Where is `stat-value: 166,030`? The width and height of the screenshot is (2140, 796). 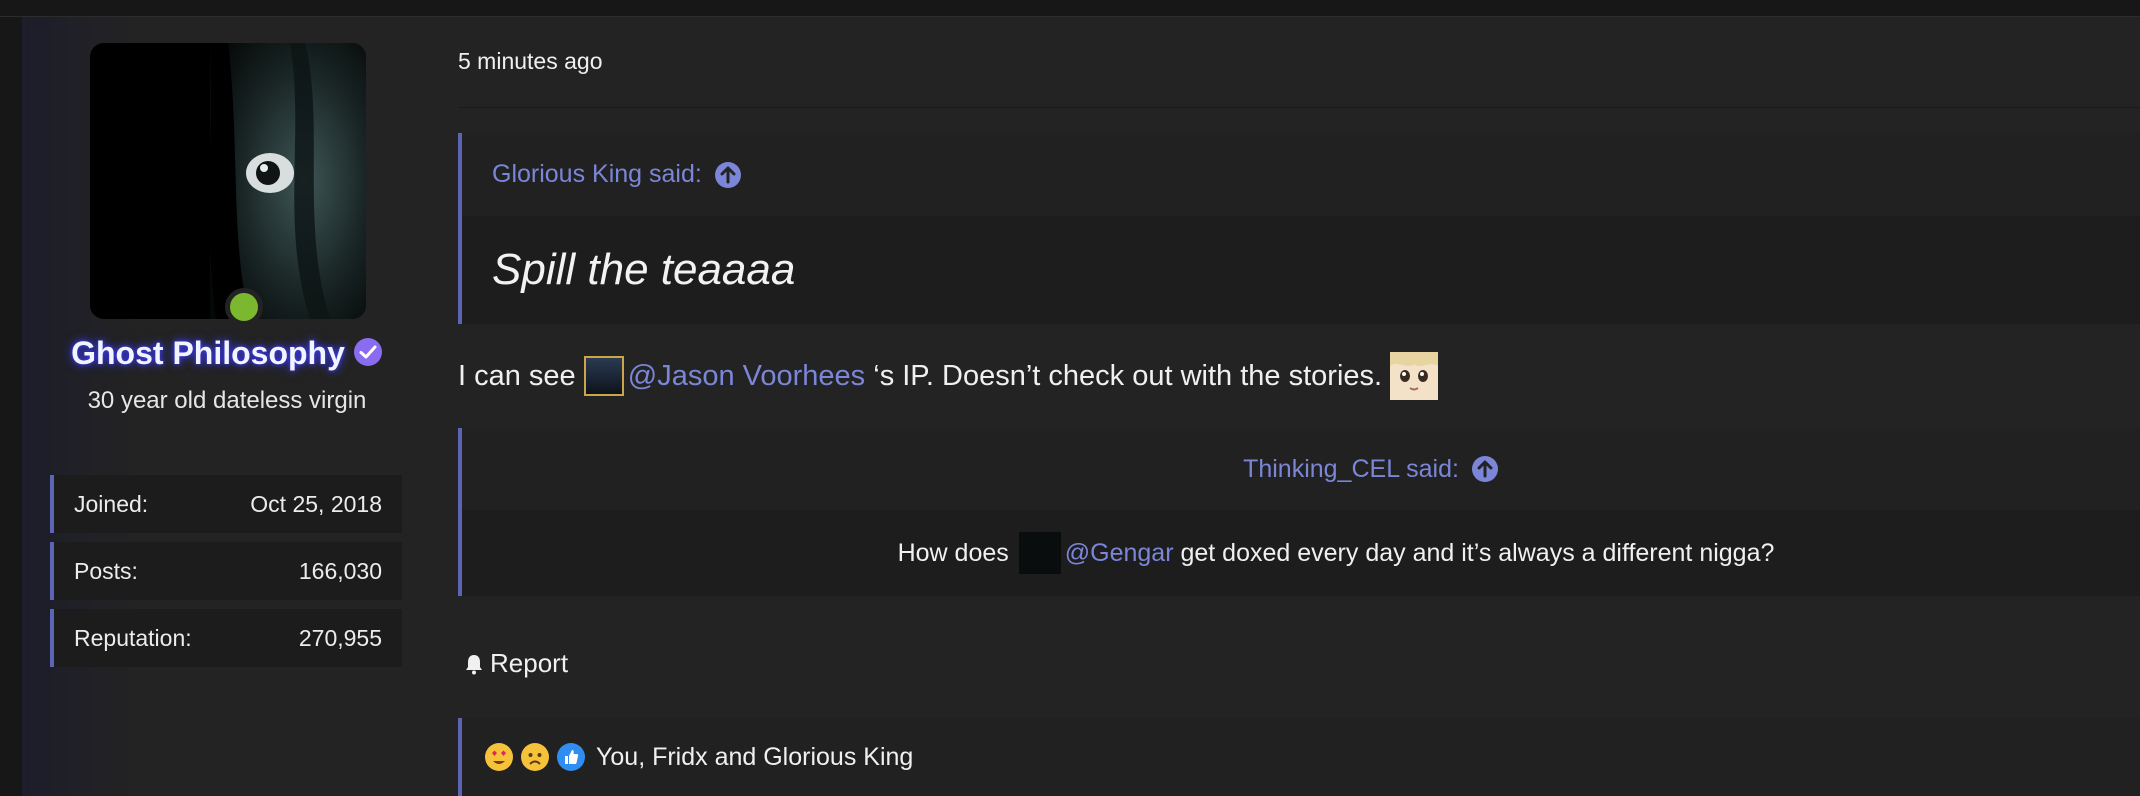
stat-value: 166,030 is located at coordinates (340, 571).